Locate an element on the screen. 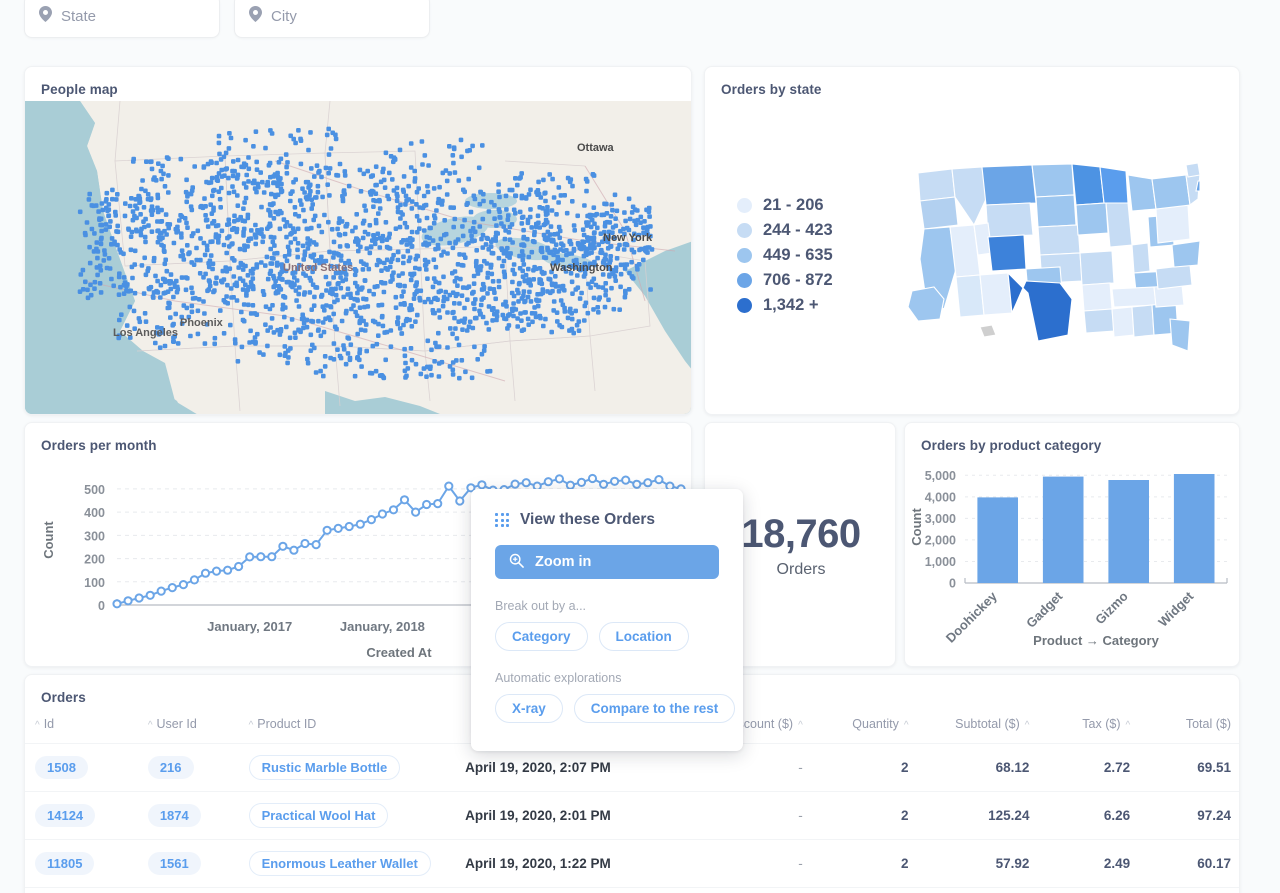 This screenshot has height=893, width=1280. cell-id: 1508 is located at coordinates (81, 767).